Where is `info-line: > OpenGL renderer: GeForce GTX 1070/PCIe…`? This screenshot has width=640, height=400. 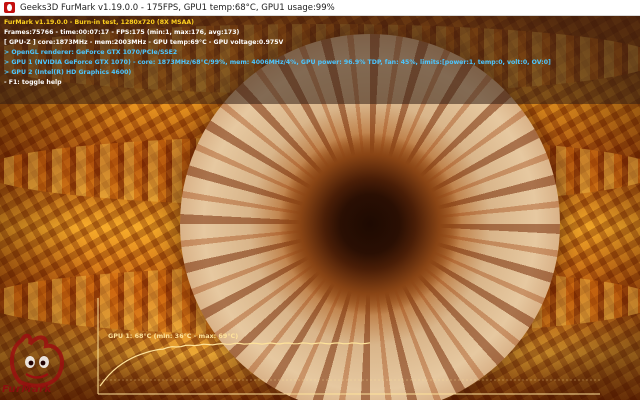
info-line: > OpenGL renderer: GeForce GTX 1070/PCIe… is located at coordinates (91, 52).